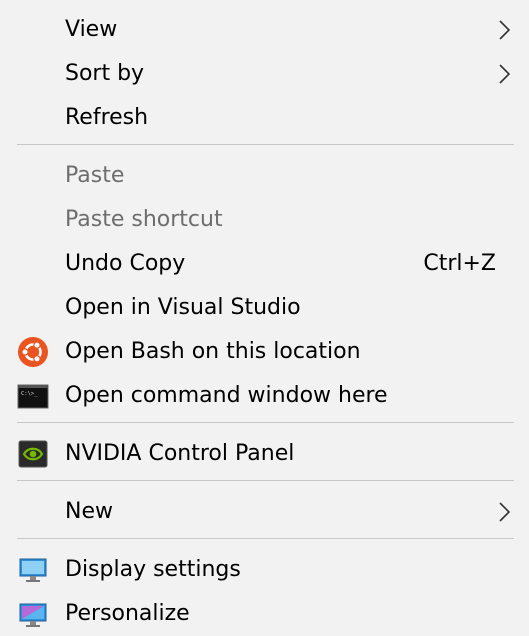 The width and height of the screenshot is (529, 636). I want to click on menu-item-display-settings: Display settings, so click(264, 570).